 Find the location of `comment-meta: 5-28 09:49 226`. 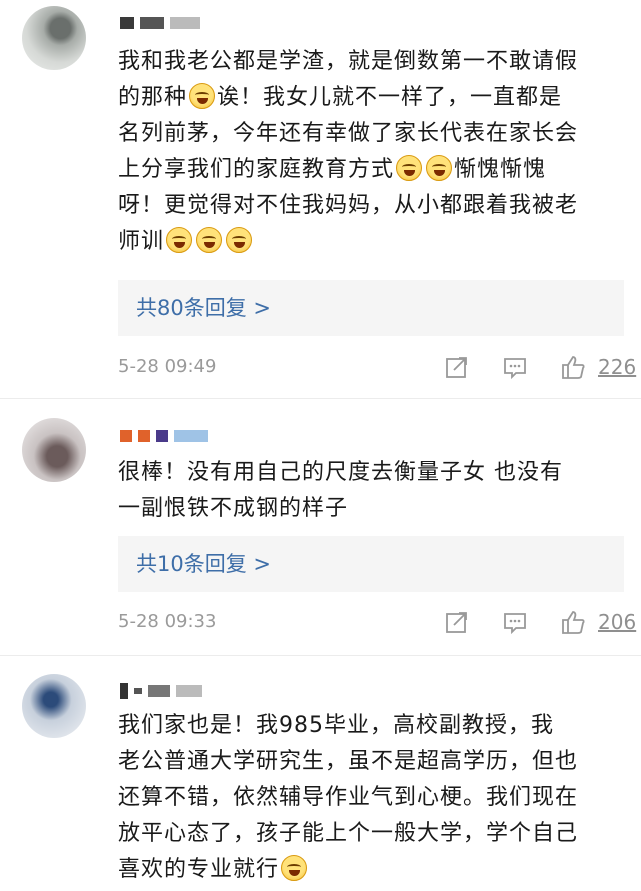

comment-meta: 5-28 09:49 226 is located at coordinates (378, 367).